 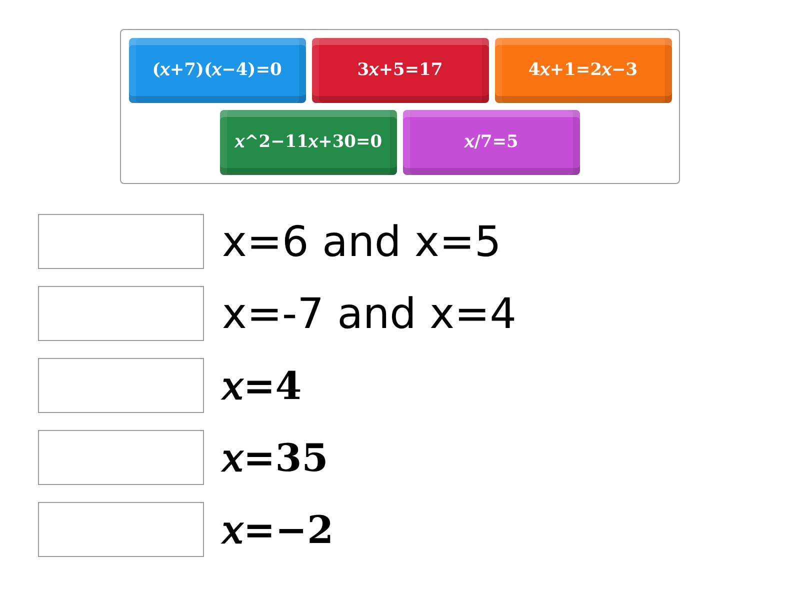 What do you see at coordinates (369, 314) in the screenshot?
I see `answer-text: x=-7 and x=4` at bounding box center [369, 314].